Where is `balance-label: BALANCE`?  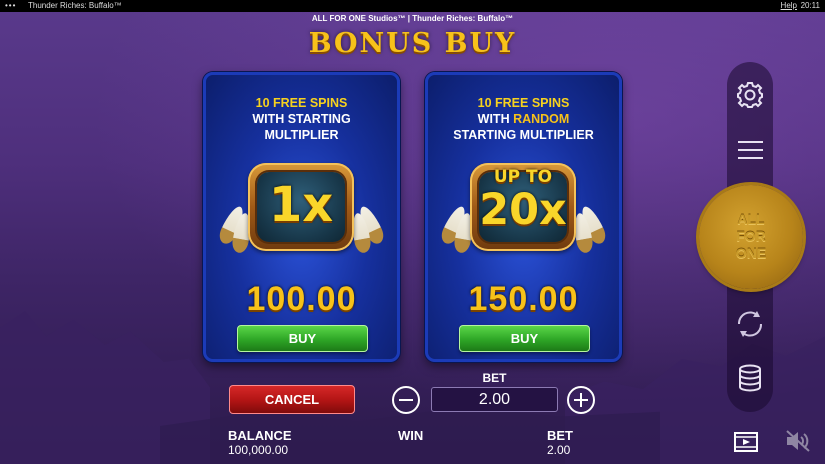 balance-label: BALANCE is located at coordinates (260, 435).